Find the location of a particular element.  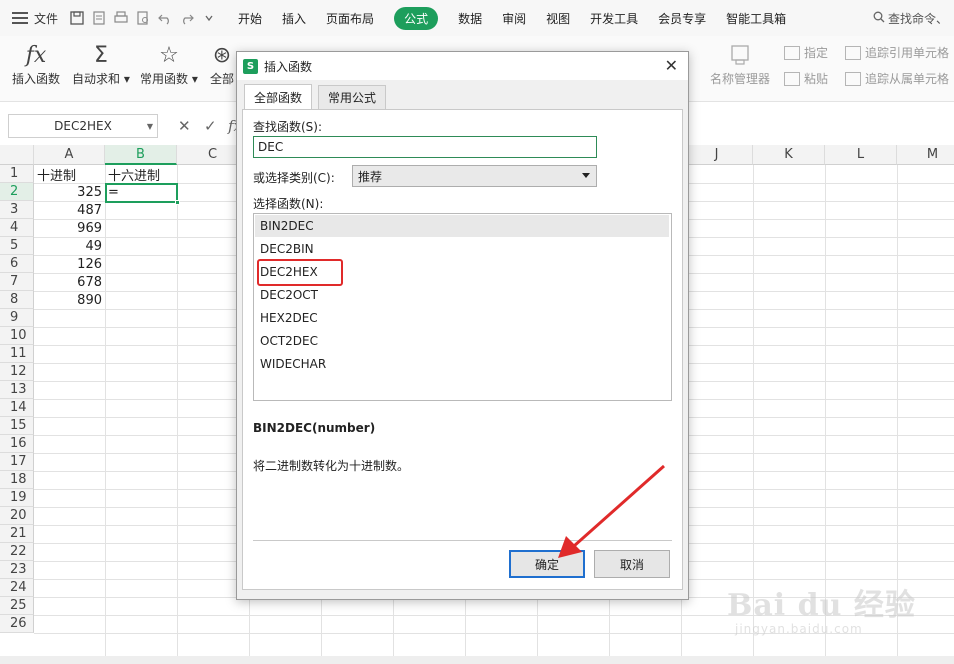

annotation-arrow is located at coordinates (611, 511).